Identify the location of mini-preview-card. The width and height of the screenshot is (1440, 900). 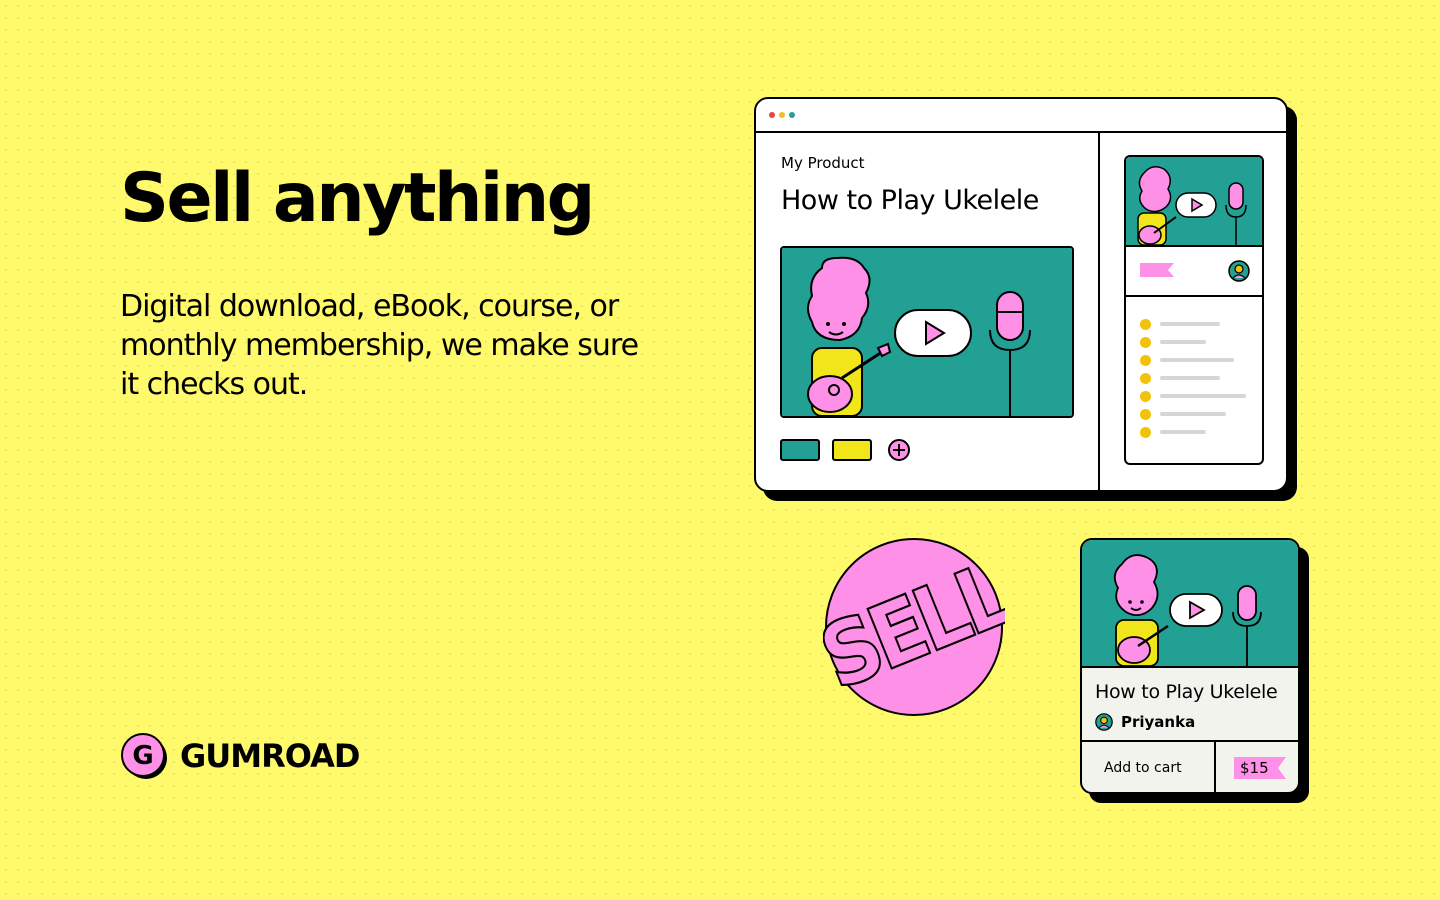
(1194, 310).